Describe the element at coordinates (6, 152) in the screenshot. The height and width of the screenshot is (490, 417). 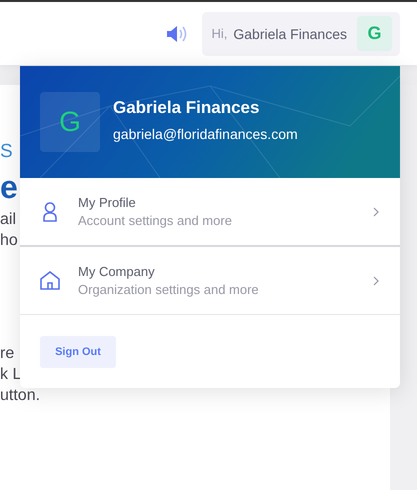
I see `section-label: S` at that location.